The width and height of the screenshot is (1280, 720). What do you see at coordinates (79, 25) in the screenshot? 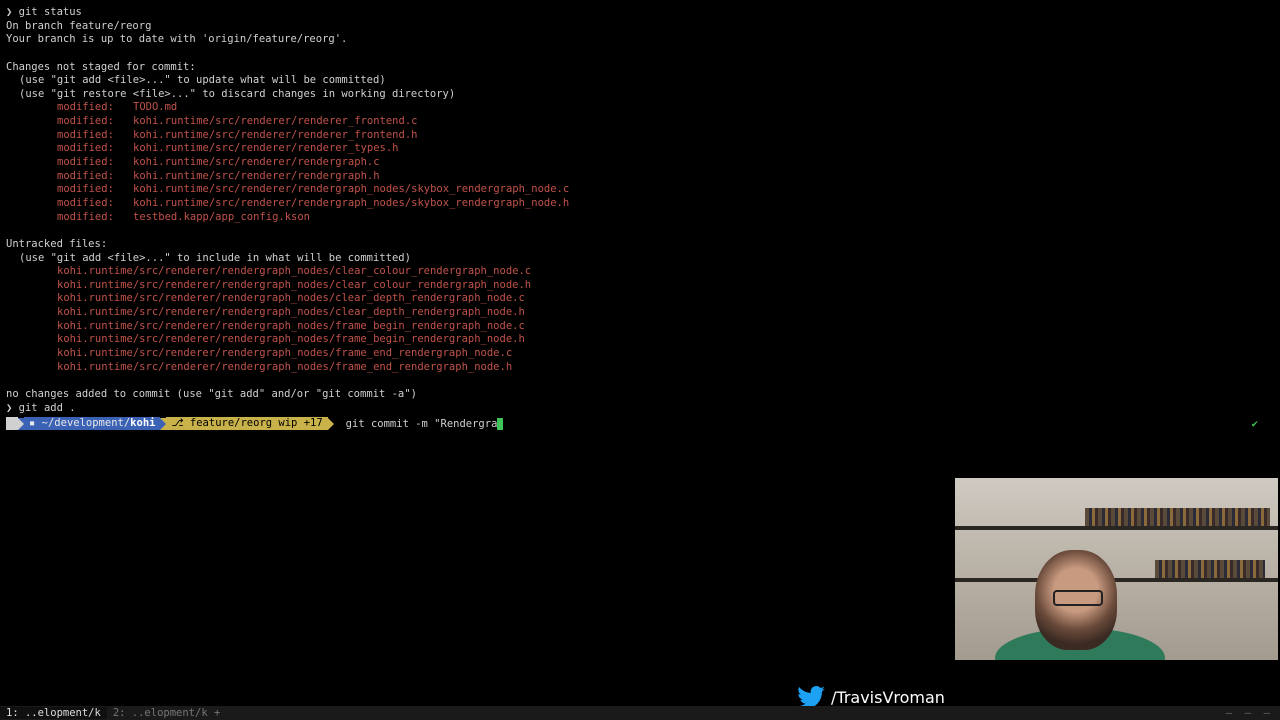
I see `on-branch-text: On branch feature/reorg` at bounding box center [79, 25].